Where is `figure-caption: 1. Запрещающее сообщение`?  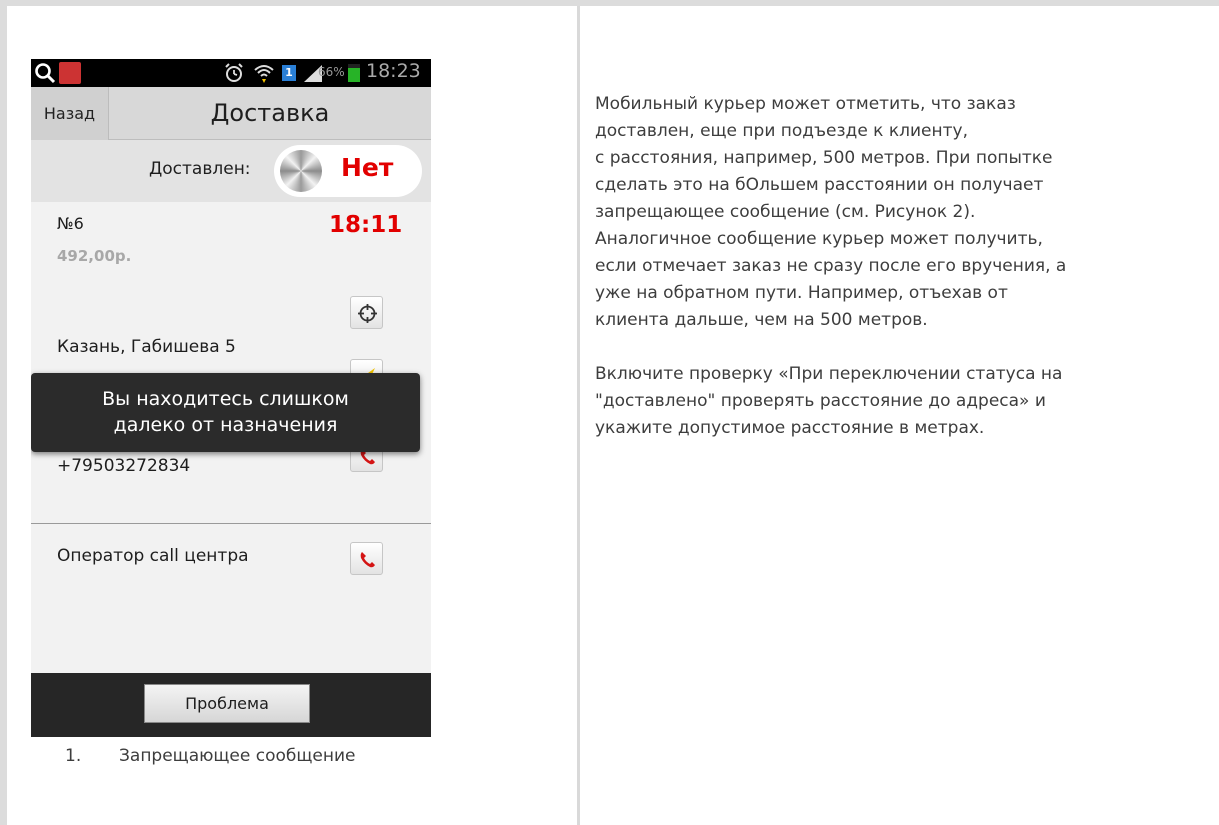 figure-caption: 1. Запрещающее сообщение is located at coordinates (210, 756).